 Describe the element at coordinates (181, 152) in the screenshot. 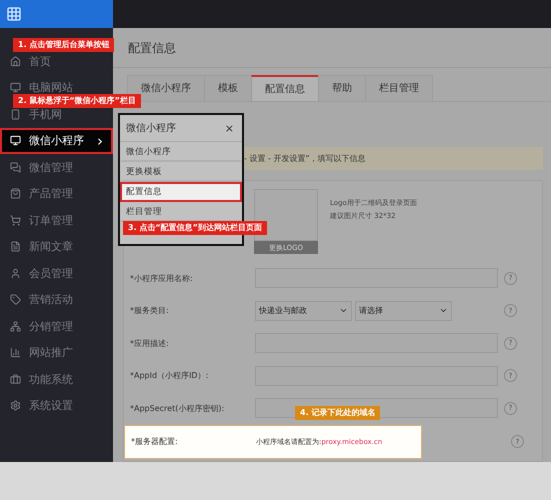

I see `menu-item: 微信小程序` at that location.